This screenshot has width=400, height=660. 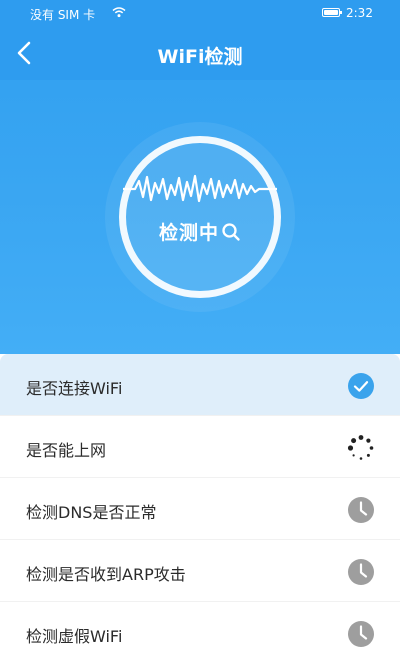 I want to click on scan-indicator: 检测中, so click(x=200, y=217).